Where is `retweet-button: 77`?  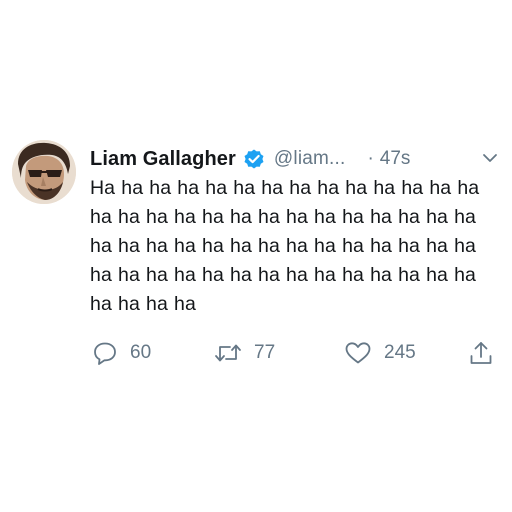 retweet-button: 77 is located at coordinates (244, 353).